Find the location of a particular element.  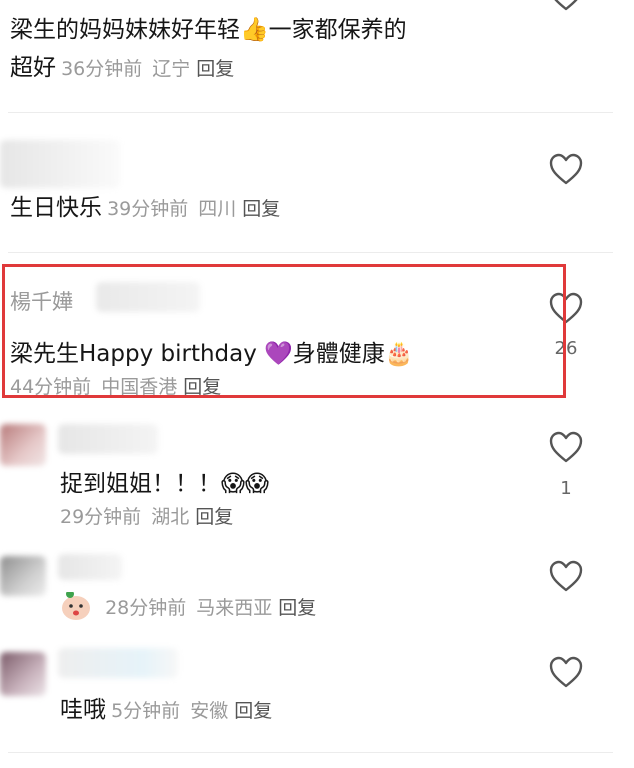

comment-location: 马来西亚 is located at coordinates (234, 607).